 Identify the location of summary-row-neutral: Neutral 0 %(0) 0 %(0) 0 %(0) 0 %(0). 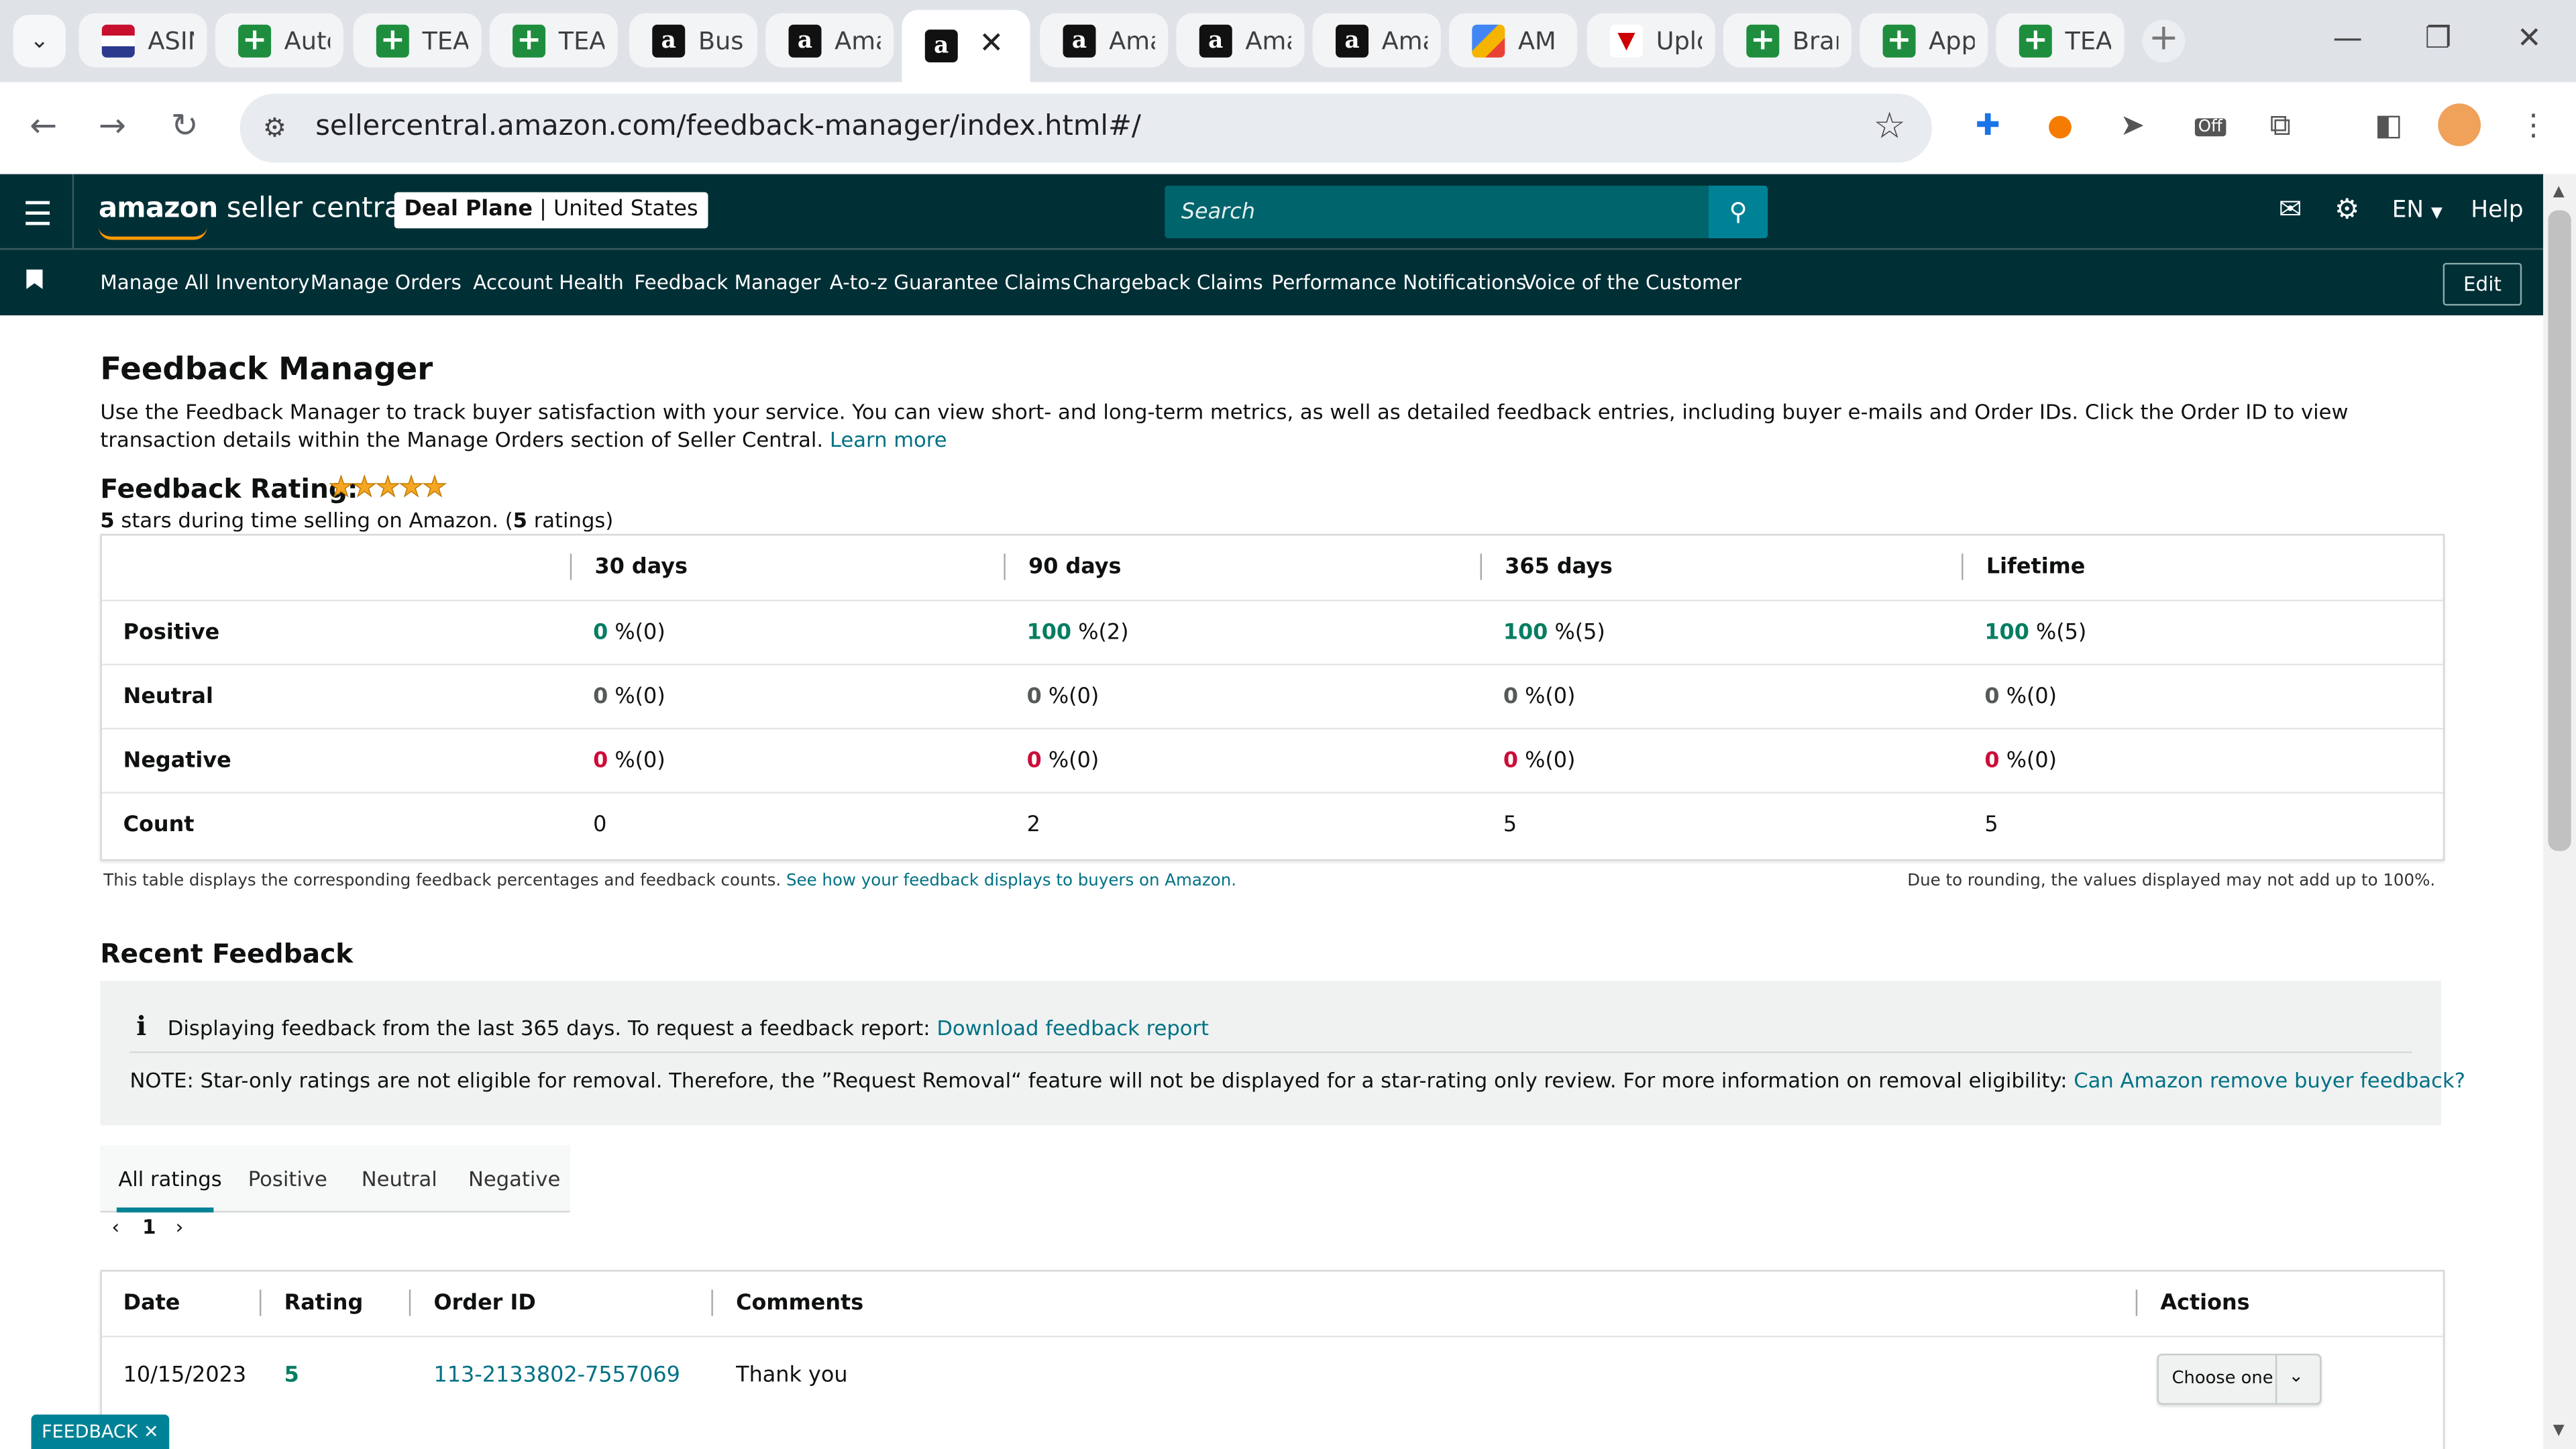
(1272, 696).